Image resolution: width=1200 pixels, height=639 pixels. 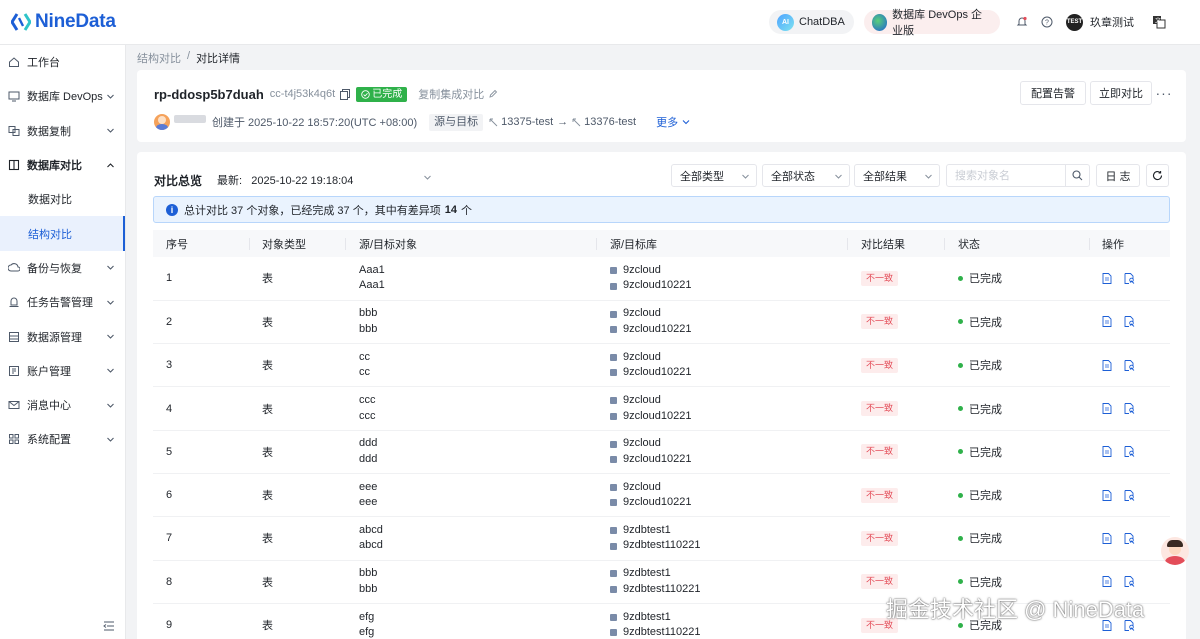 I want to click on row-objects: abcd abcd, so click(x=471, y=538).